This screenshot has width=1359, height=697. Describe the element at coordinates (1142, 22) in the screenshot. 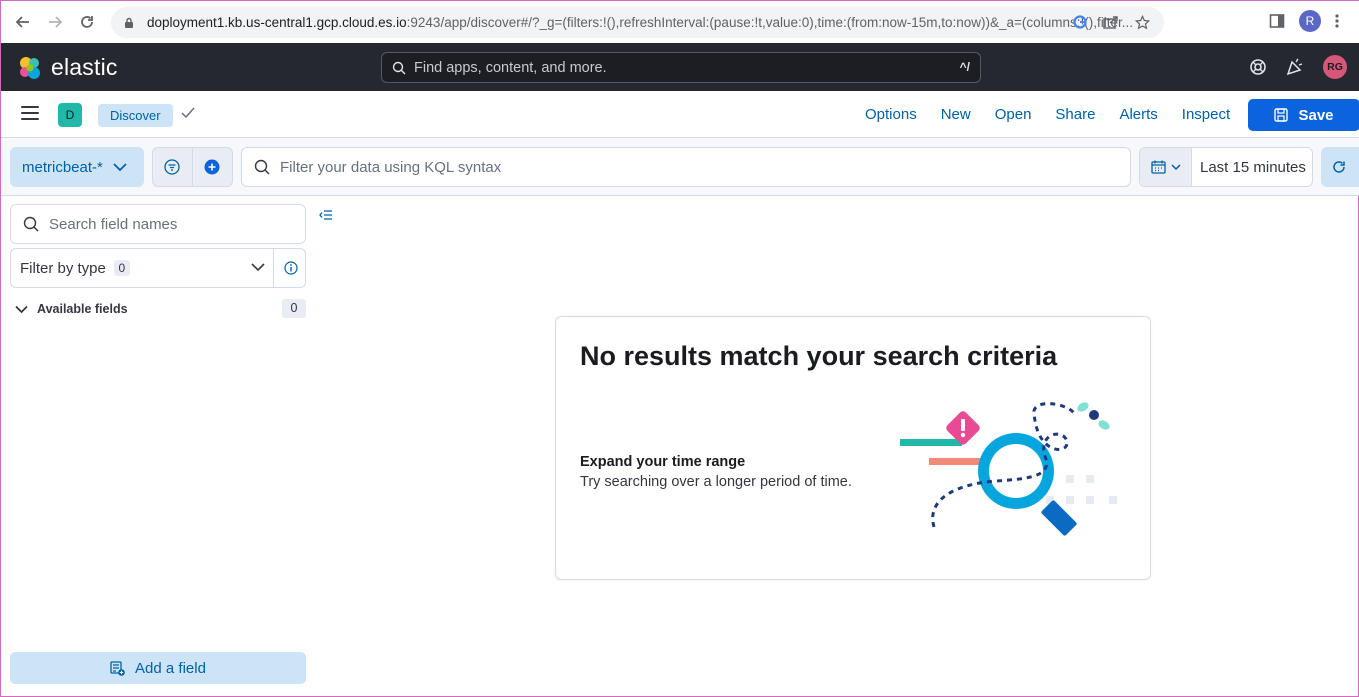

I see `bookmark-star-icon` at that location.